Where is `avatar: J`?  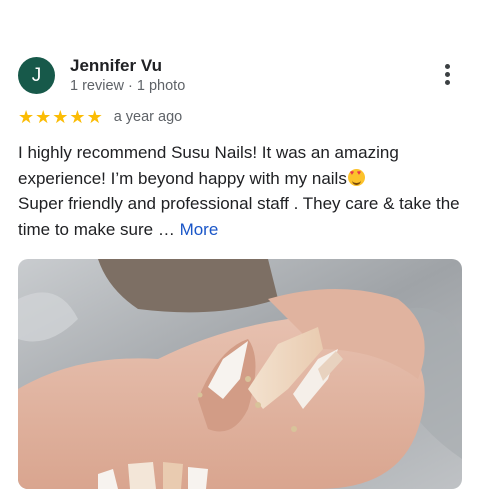
avatar: J is located at coordinates (36, 75).